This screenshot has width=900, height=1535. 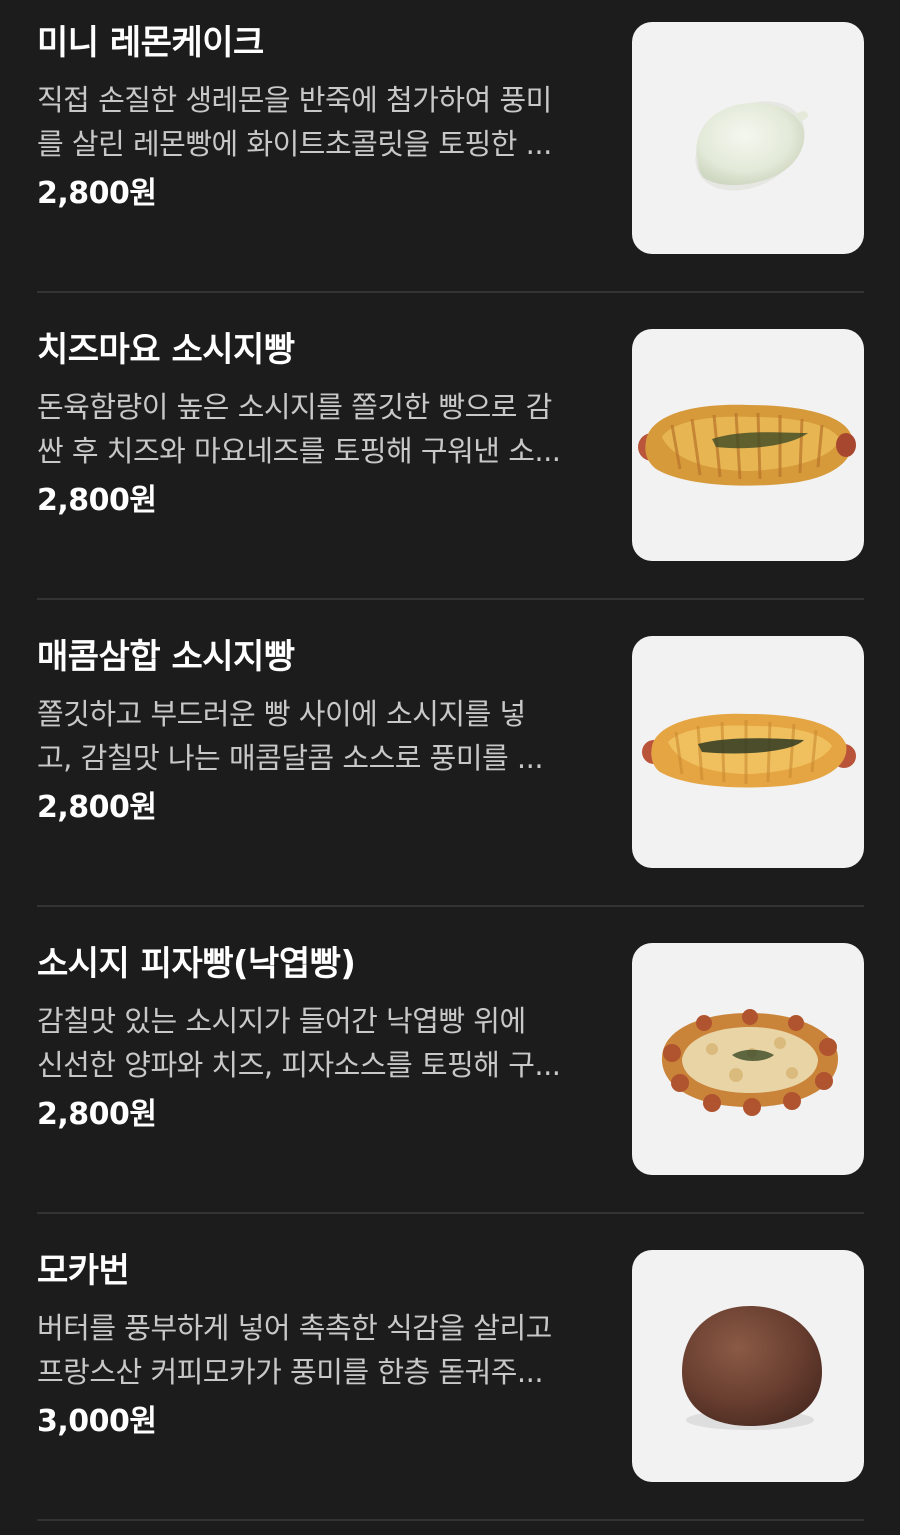 I want to click on sausage-pizza-bread-image, so click(x=748, y=1059).